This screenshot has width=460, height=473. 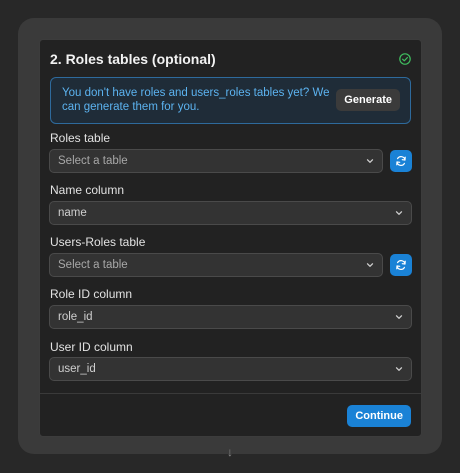 What do you see at coordinates (91, 294) in the screenshot?
I see `role-id-column-label: Role ID column` at bounding box center [91, 294].